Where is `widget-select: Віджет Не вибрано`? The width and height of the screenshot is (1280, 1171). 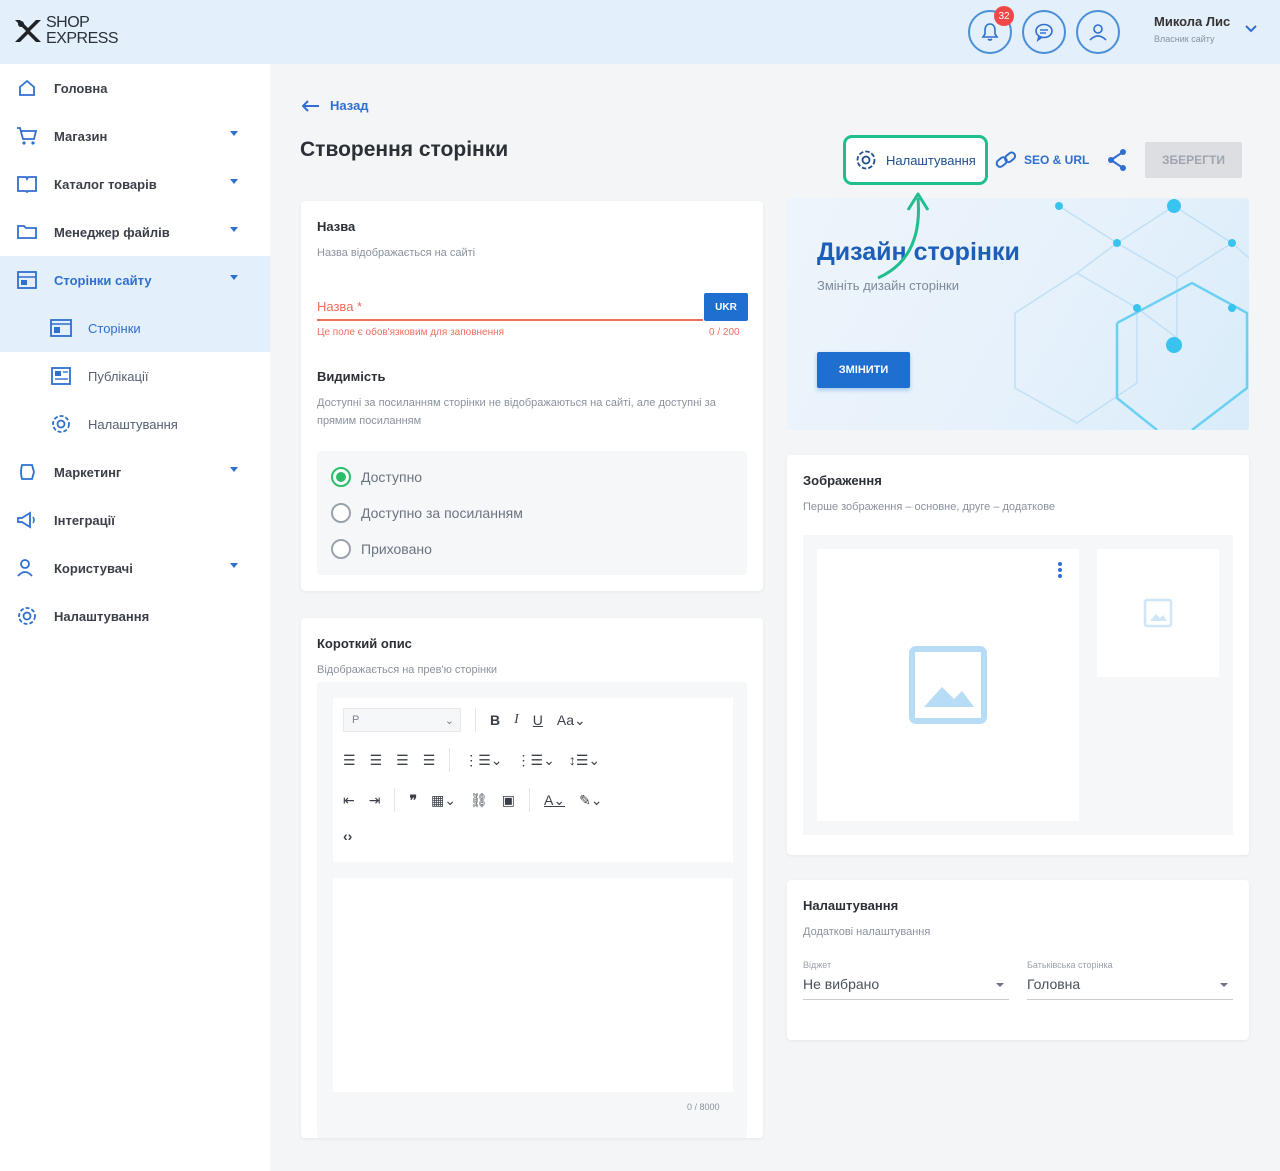 widget-select: Віджет Не вибрано is located at coordinates (906, 980).